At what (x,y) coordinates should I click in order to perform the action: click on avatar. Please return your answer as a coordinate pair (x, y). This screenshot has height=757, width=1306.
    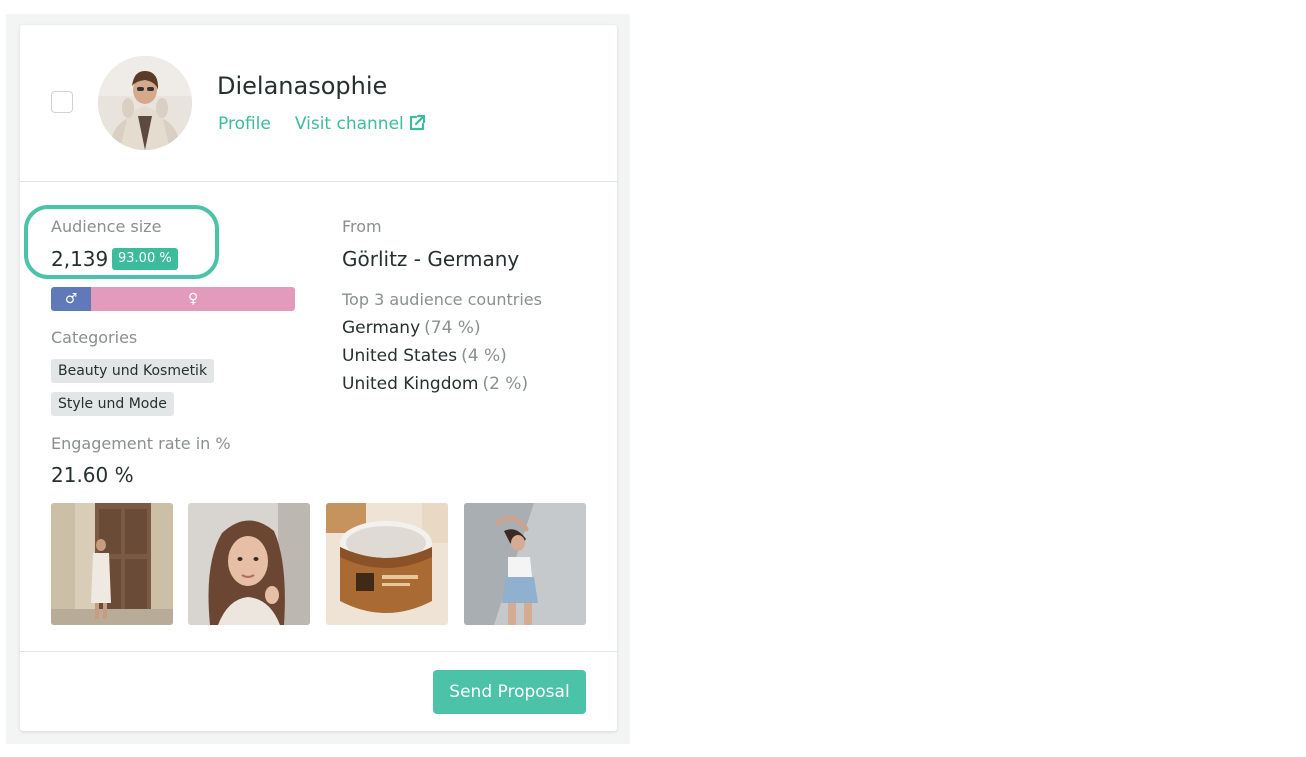
    Looking at the image, I should click on (145, 103).